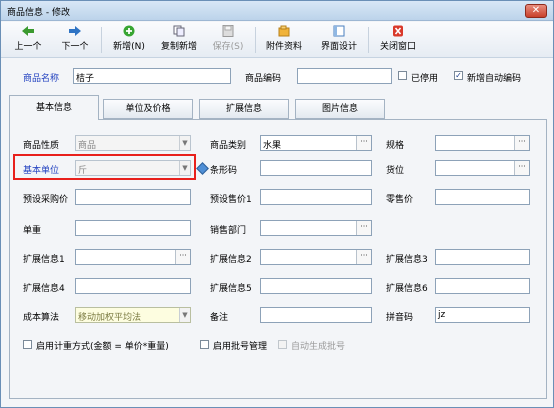  Describe the element at coordinates (398, 40) in the screenshot. I see `close-window-toolbar-button: 关闭窗口` at that location.